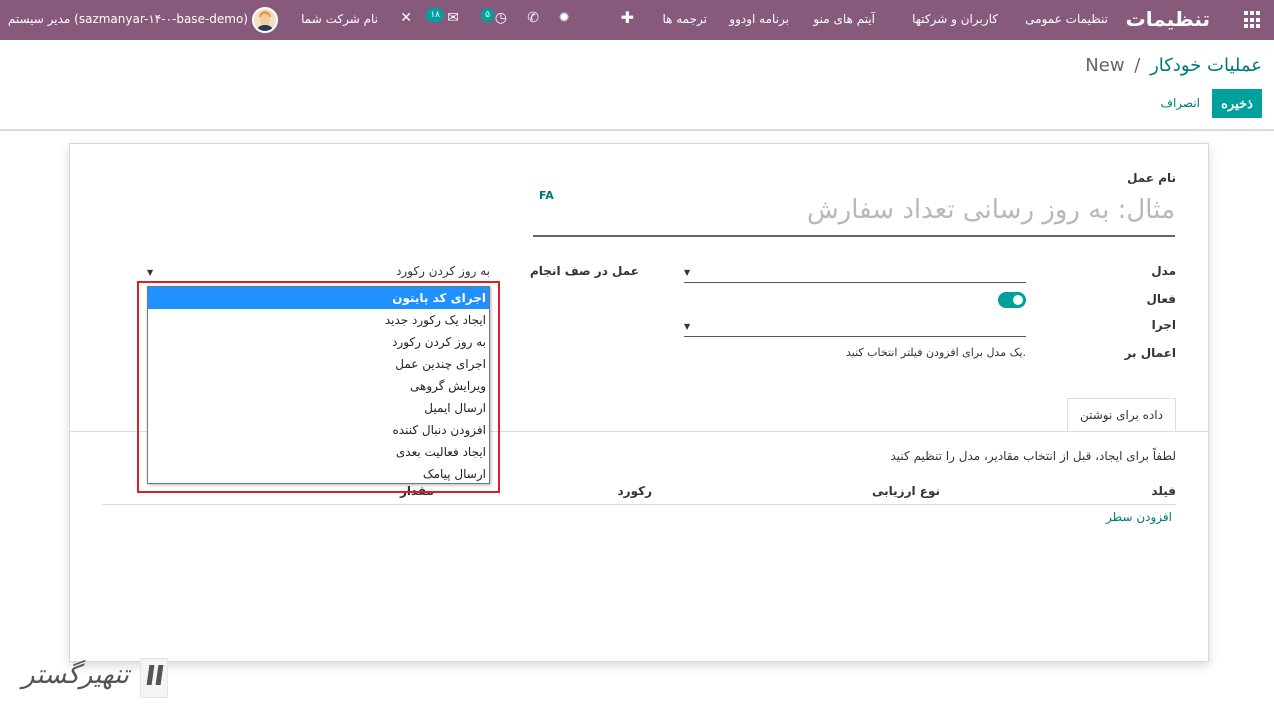  Describe the element at coordinates (406, 18) in the screenshot. I see `tools-icon: ✕` at that location.